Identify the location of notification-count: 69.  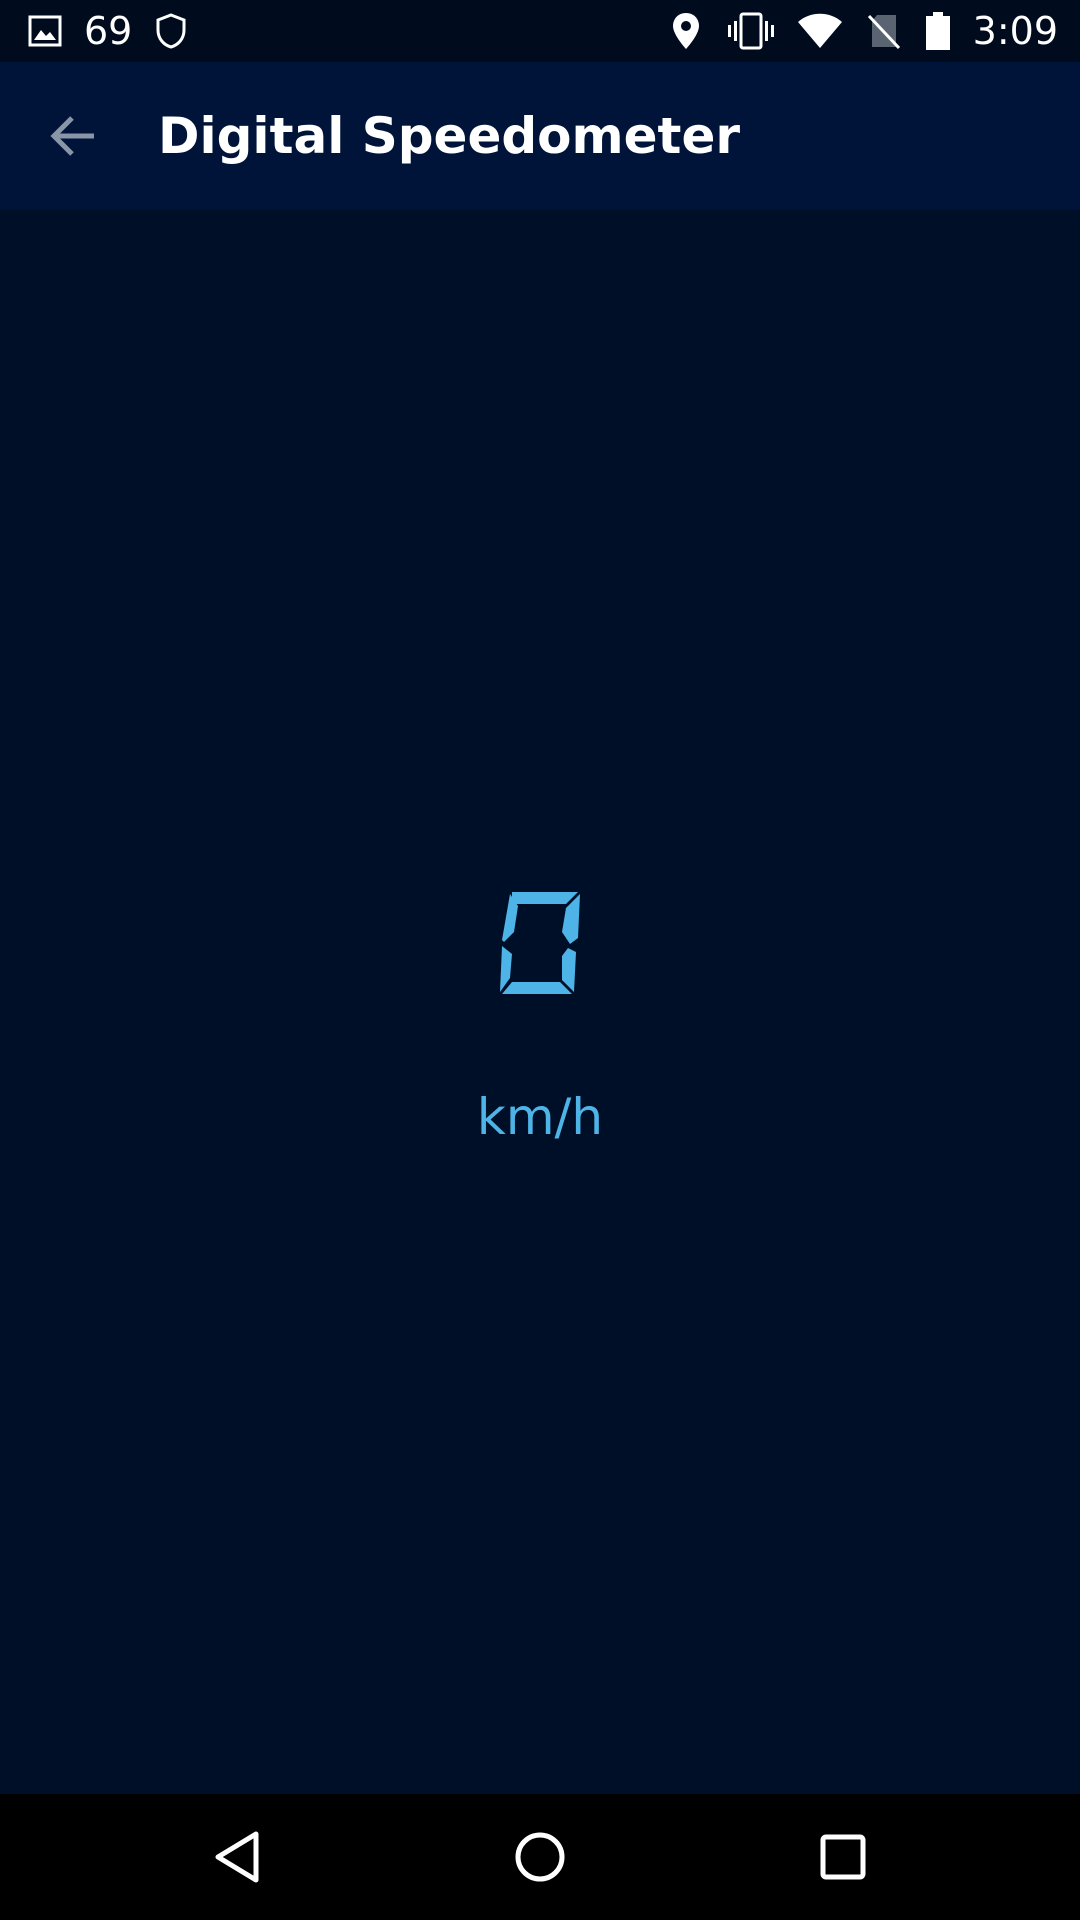
(108, 31).